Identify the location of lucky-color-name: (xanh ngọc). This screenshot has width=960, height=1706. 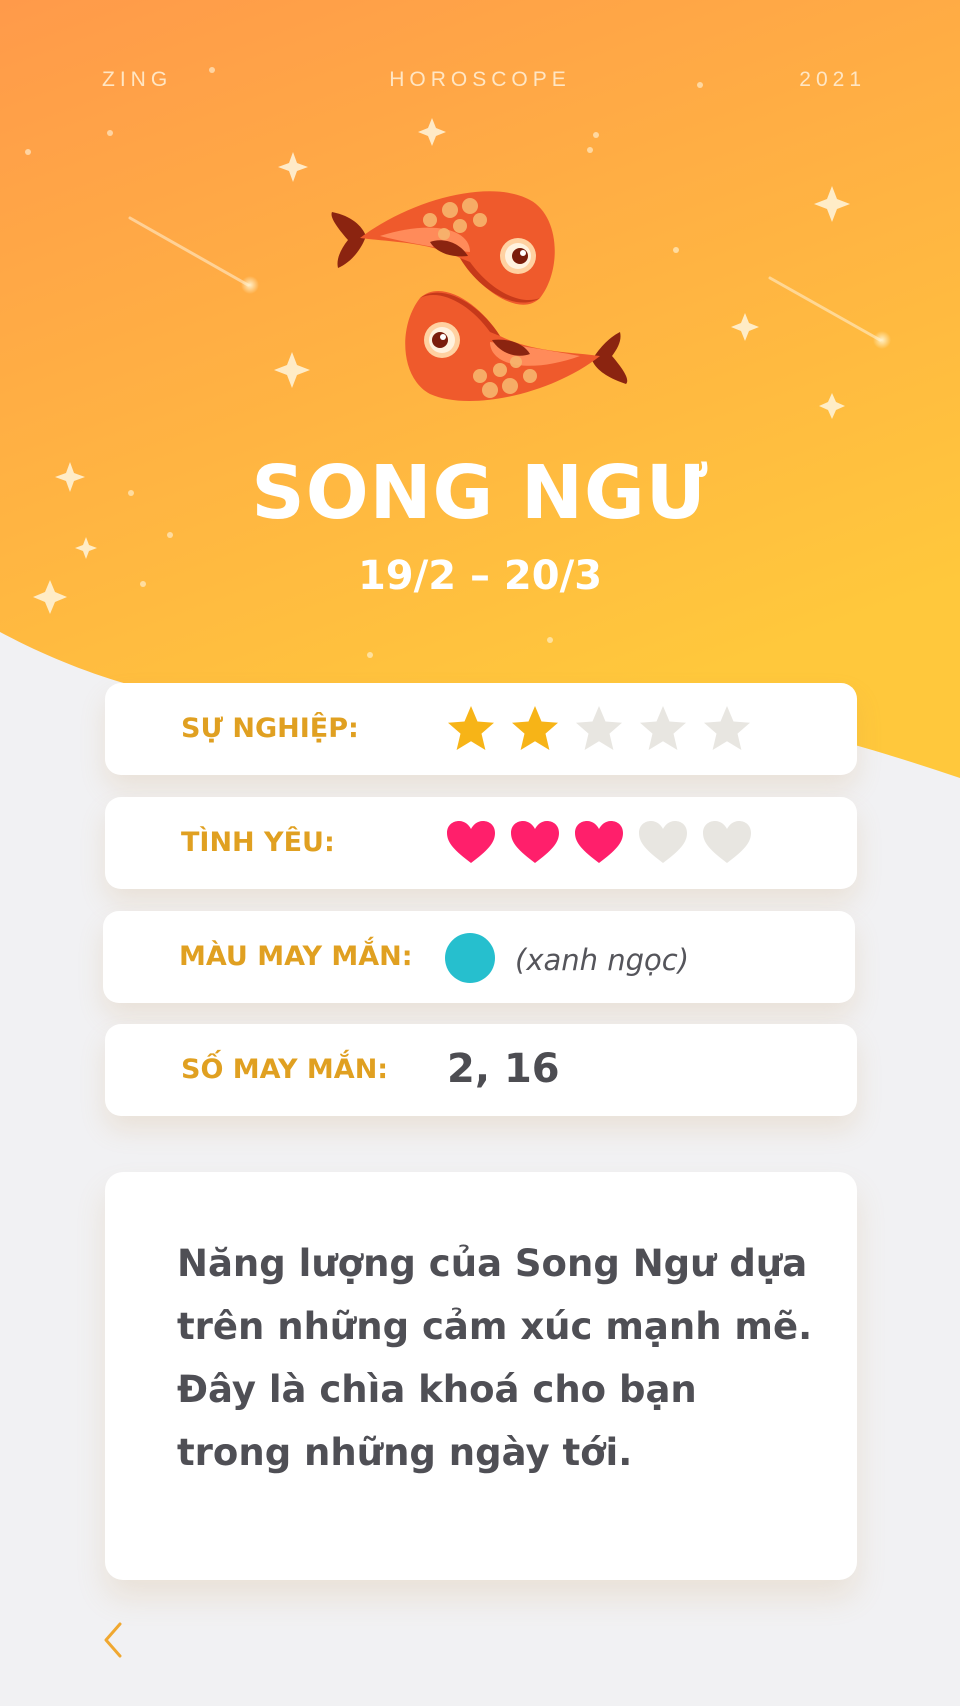
(602, 960).